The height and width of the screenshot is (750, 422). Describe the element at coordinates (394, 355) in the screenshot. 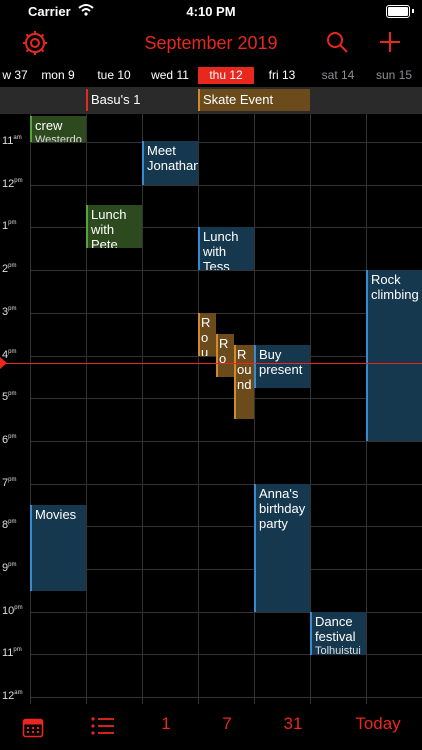

I see `event-rock-climbing: Rock climbing` at that location.